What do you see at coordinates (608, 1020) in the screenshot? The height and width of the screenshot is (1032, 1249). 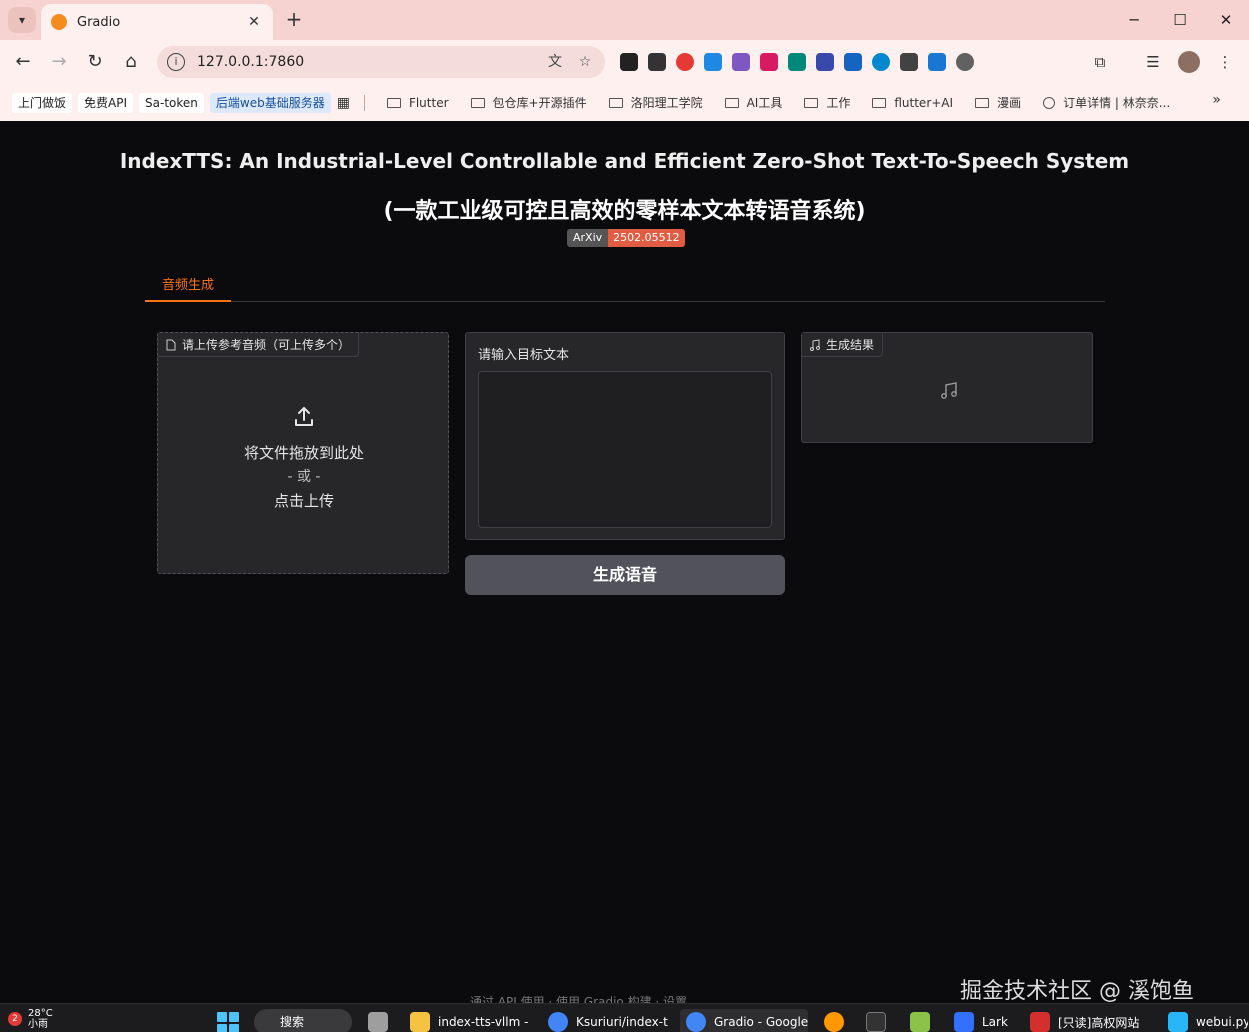 I see `taskbar-app-chrome: Ksuriuri/index-tt` at bounding box center [608, 1020].